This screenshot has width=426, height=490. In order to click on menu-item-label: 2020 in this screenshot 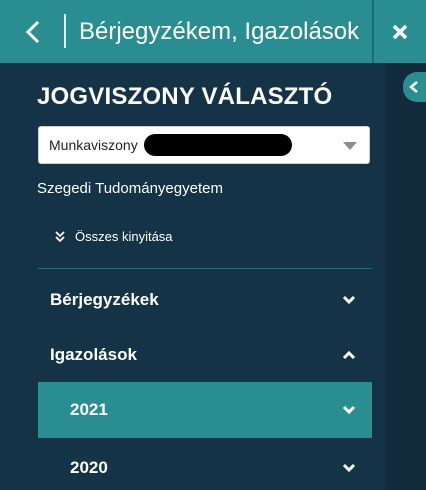, I will do `click(89, 467)`.